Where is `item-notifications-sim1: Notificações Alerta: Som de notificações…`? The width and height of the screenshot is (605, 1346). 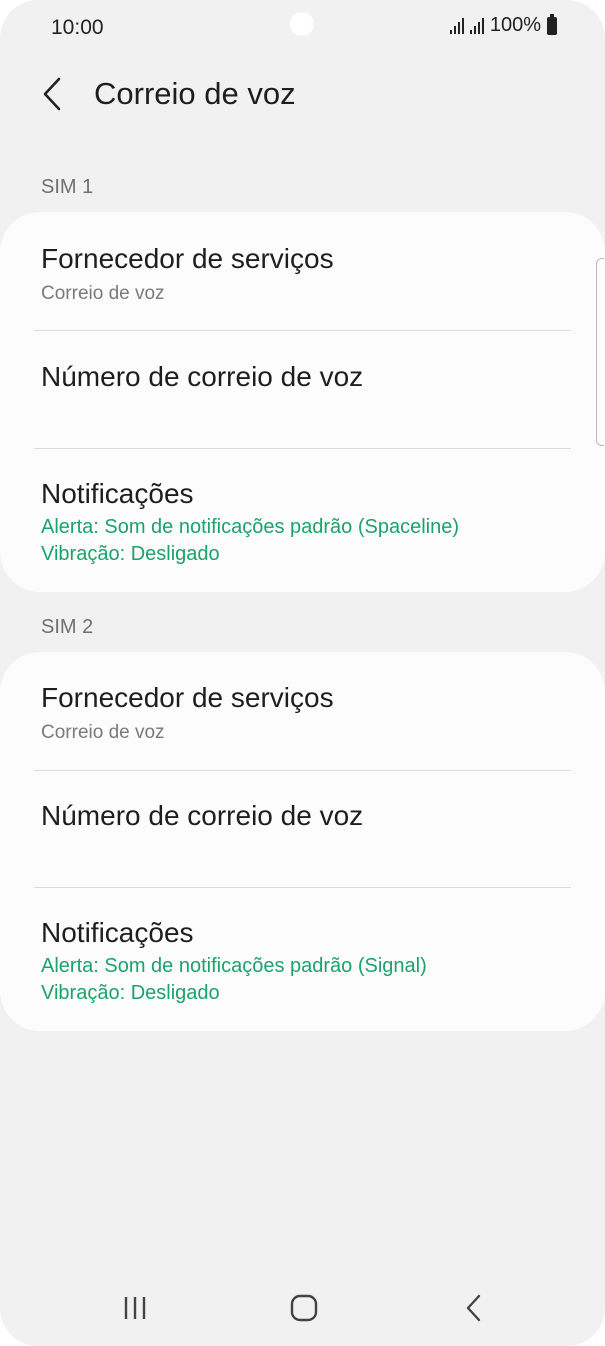 item-notifications-sim1: Notificações Alerta: Som de notificações… is located at coordinates (302, 520).